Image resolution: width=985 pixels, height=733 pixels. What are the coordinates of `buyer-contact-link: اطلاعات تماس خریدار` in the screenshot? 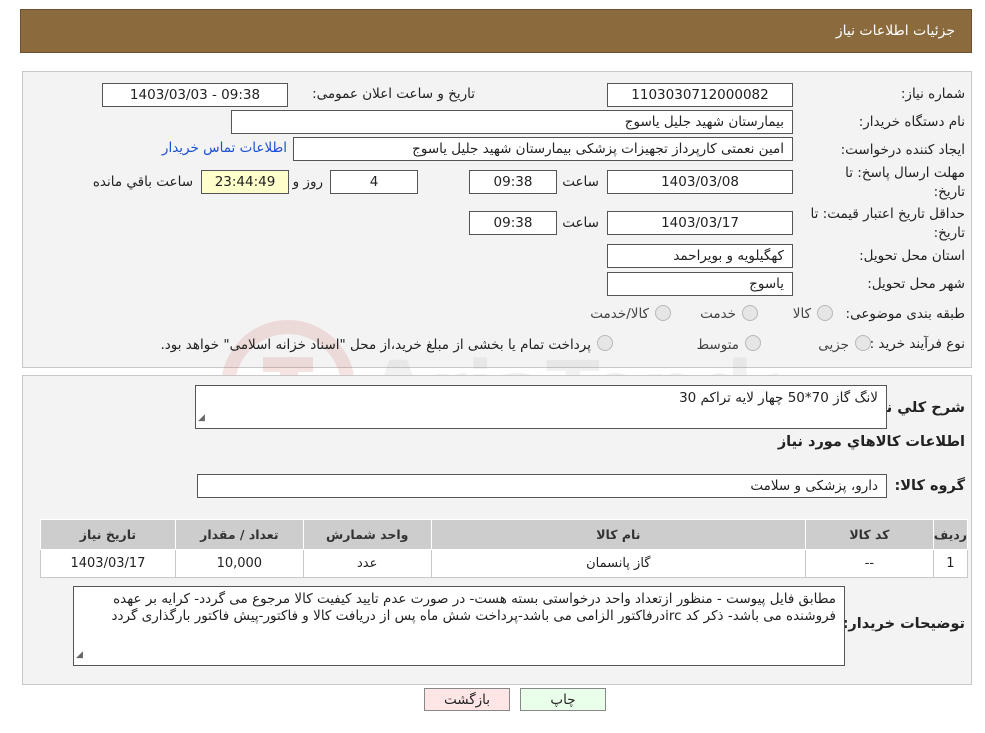 It's located at (224, 148).